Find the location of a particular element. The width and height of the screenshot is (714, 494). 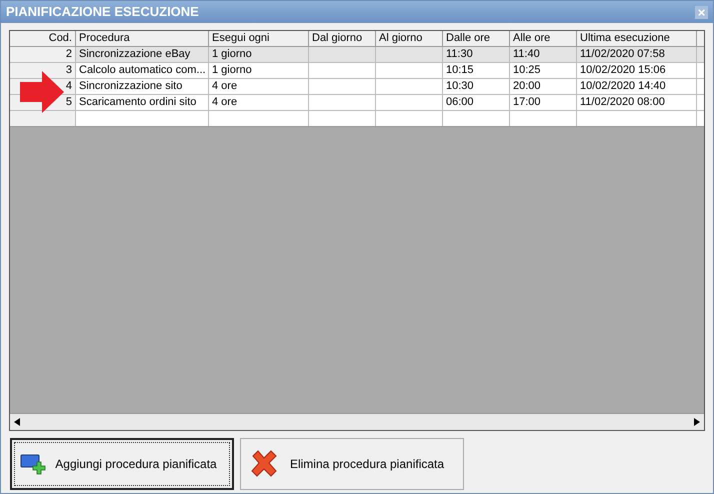

column-header: Procedura is located at coordinates (142, 38).